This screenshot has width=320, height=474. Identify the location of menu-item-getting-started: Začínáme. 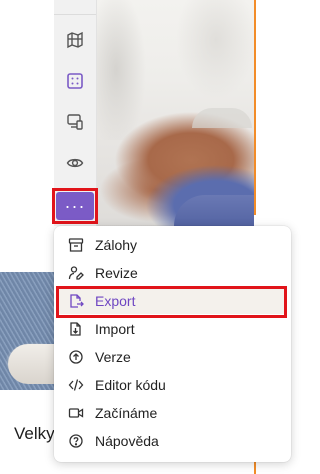
(172, 413).